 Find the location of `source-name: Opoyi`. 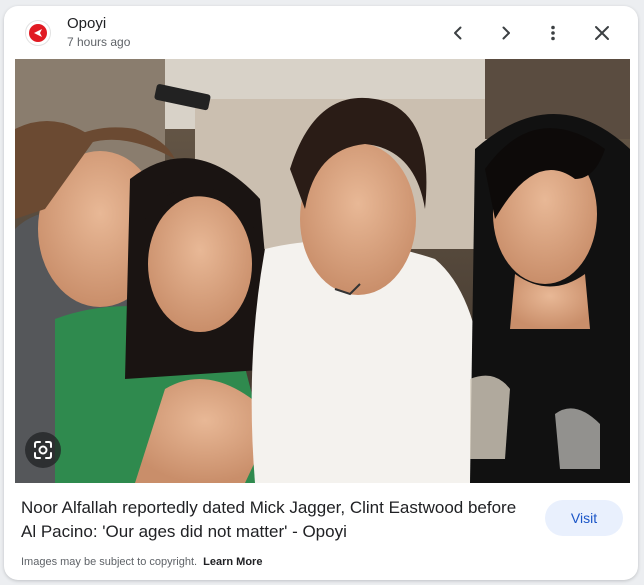

source-name: Opoyi is located at coordinates (86, 23).